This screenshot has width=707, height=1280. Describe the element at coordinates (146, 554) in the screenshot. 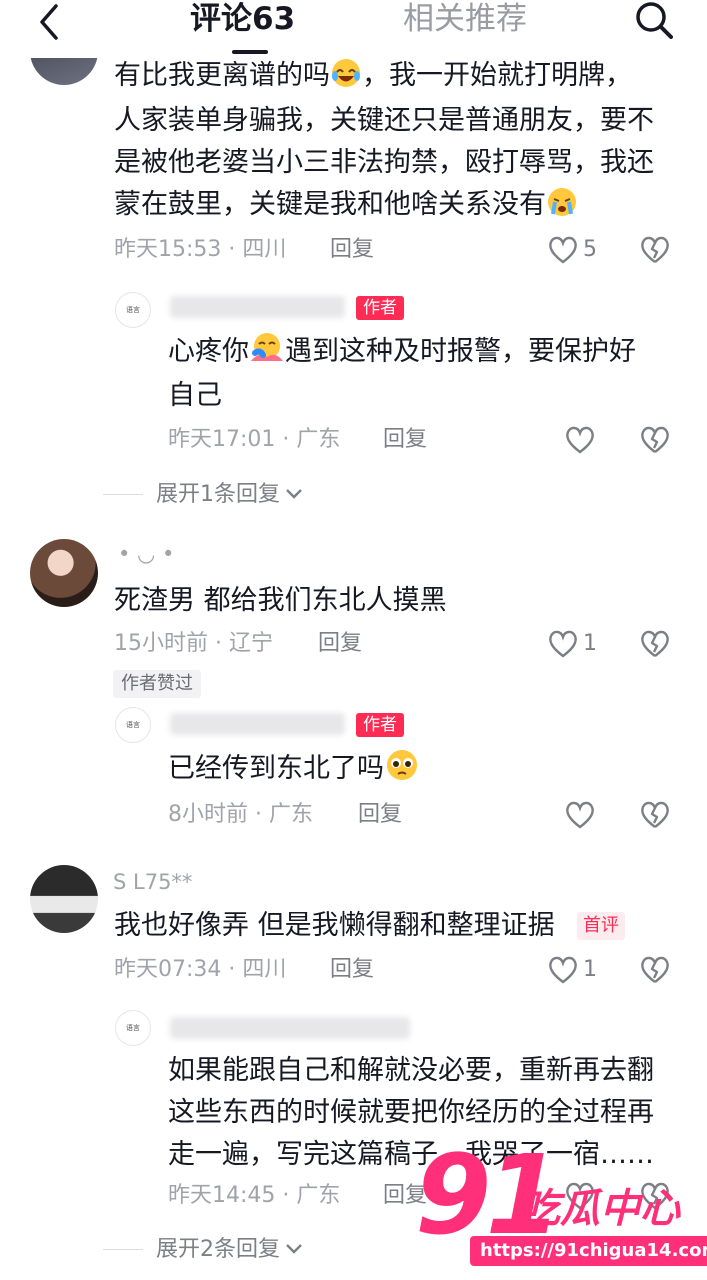

I see `username: • ◡ •` at that location.